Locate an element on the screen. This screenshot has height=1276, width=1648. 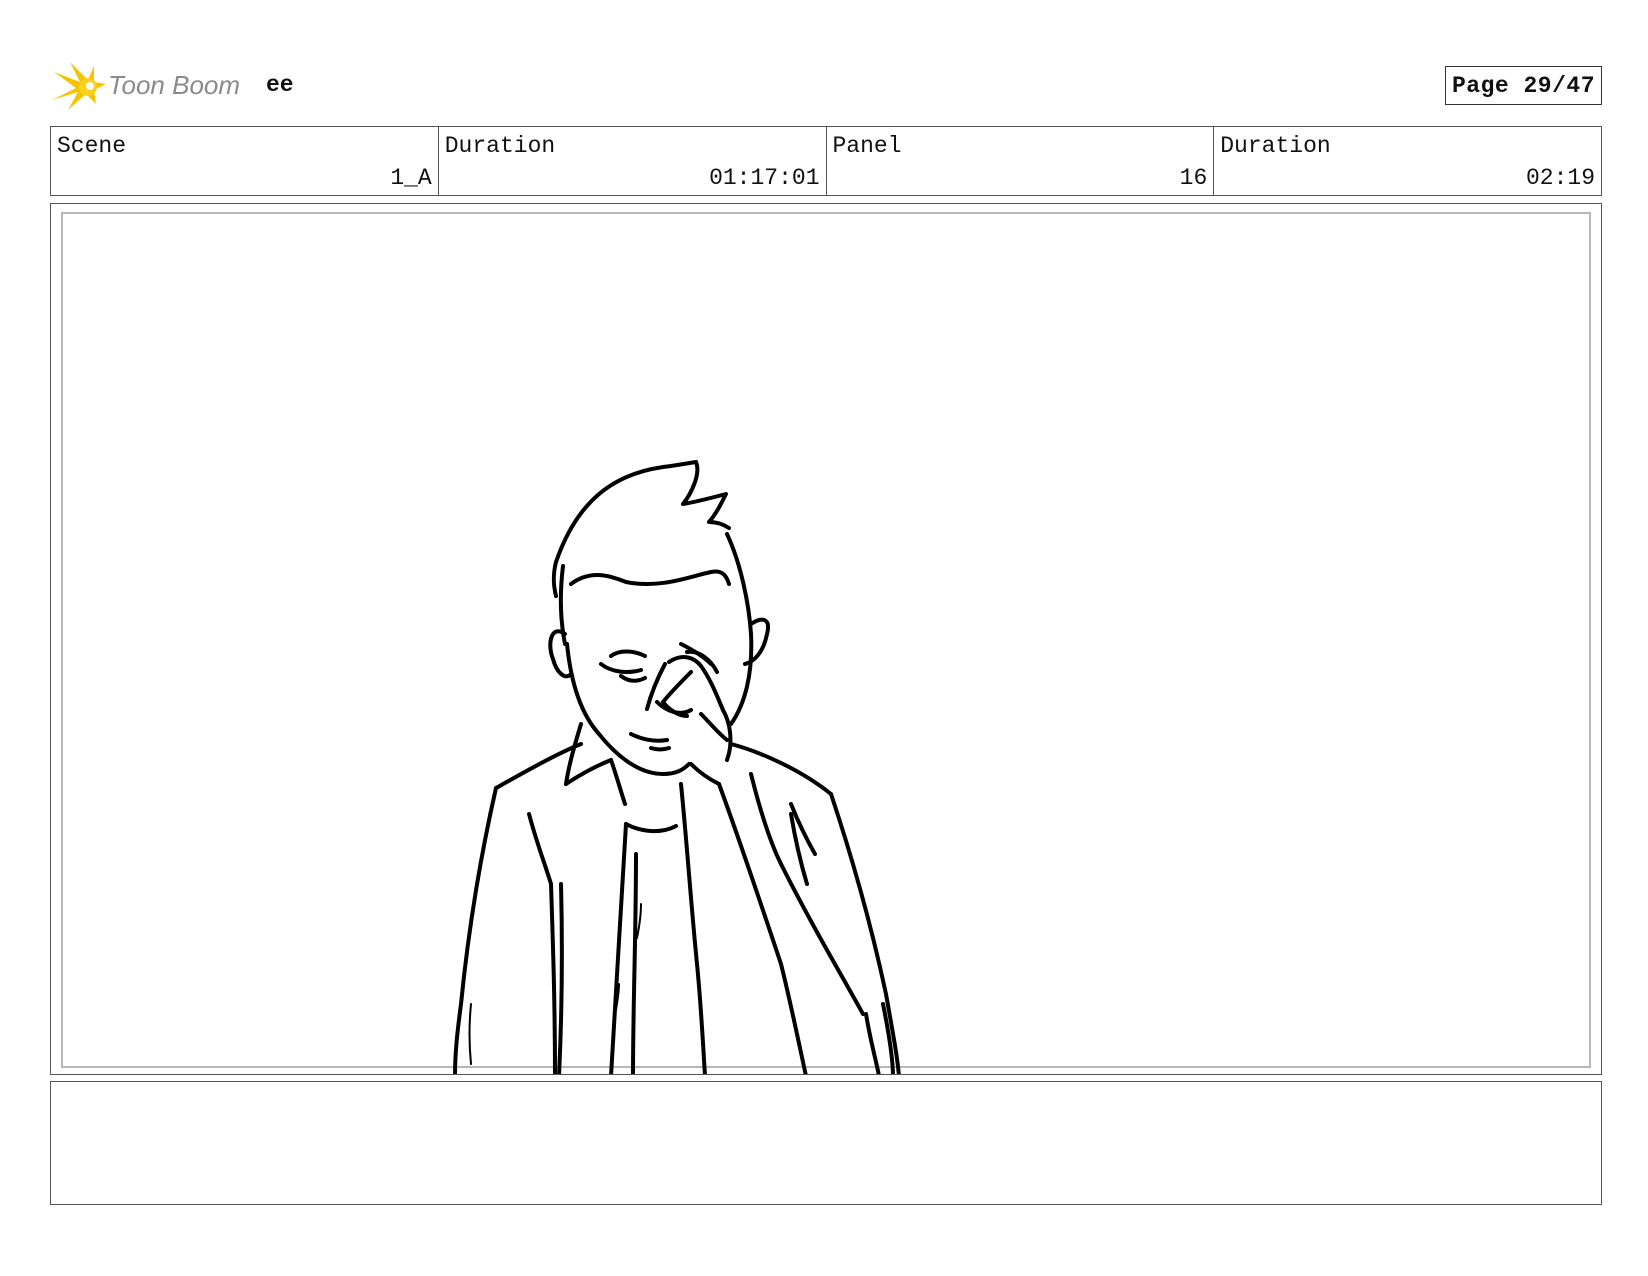
scene-duration-label: Duration is located at coordinates (500, 146).